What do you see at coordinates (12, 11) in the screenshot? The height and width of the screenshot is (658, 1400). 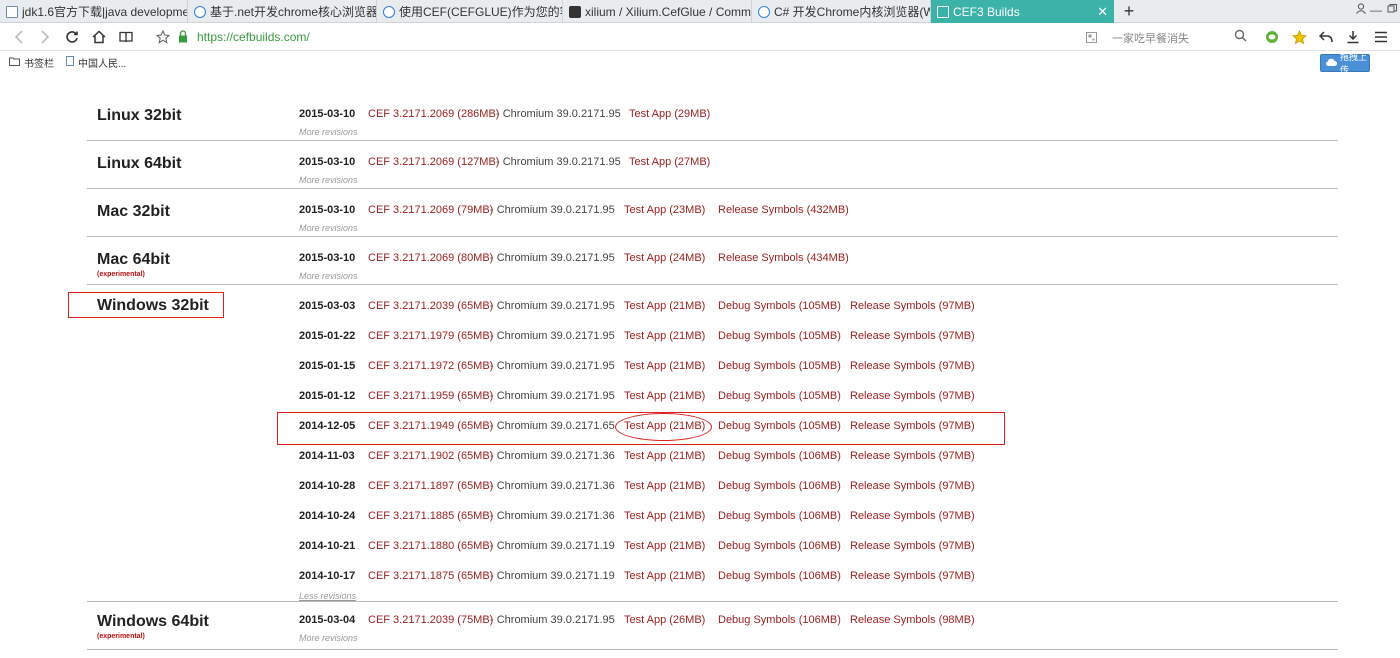 I see `page-icon` at bounding box center [12, 11].